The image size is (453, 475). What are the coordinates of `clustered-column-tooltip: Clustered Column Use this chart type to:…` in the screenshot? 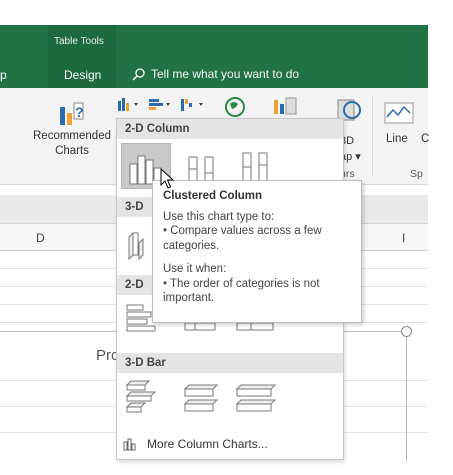 It's located at (257, 251).